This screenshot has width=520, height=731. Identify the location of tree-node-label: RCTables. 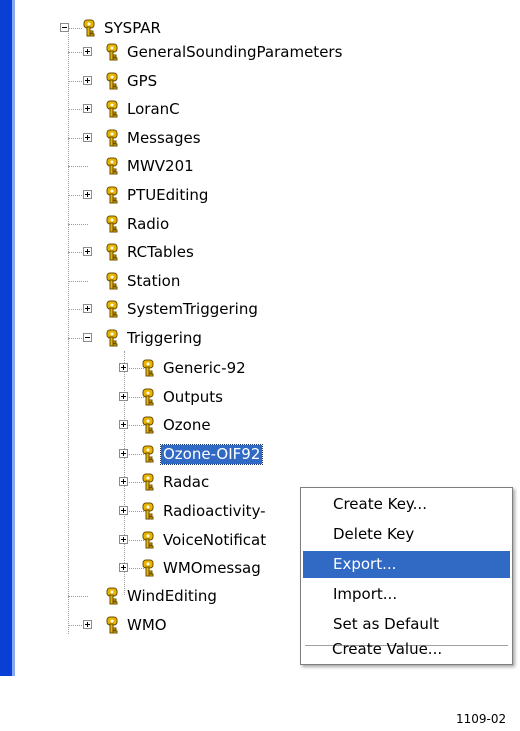
(160, 252).